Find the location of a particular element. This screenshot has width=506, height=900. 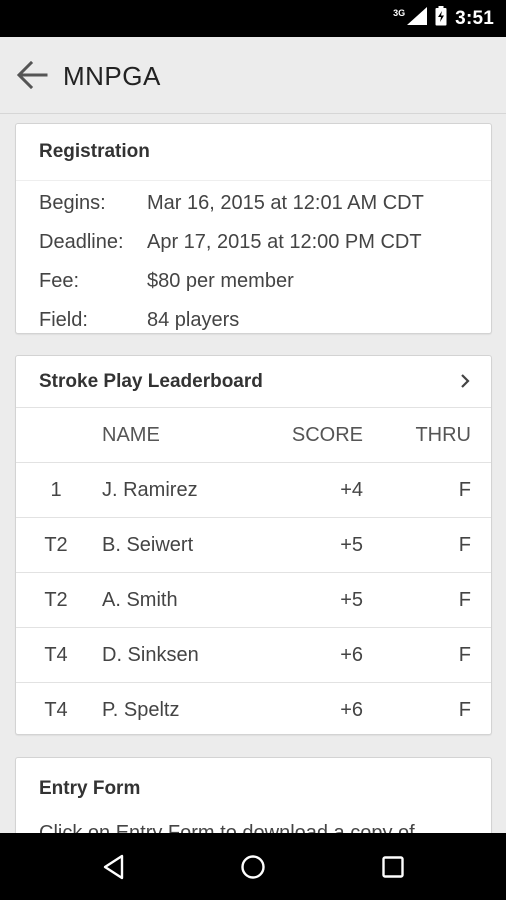

reg-value: $80 per member is located at coordinates (220, 280).